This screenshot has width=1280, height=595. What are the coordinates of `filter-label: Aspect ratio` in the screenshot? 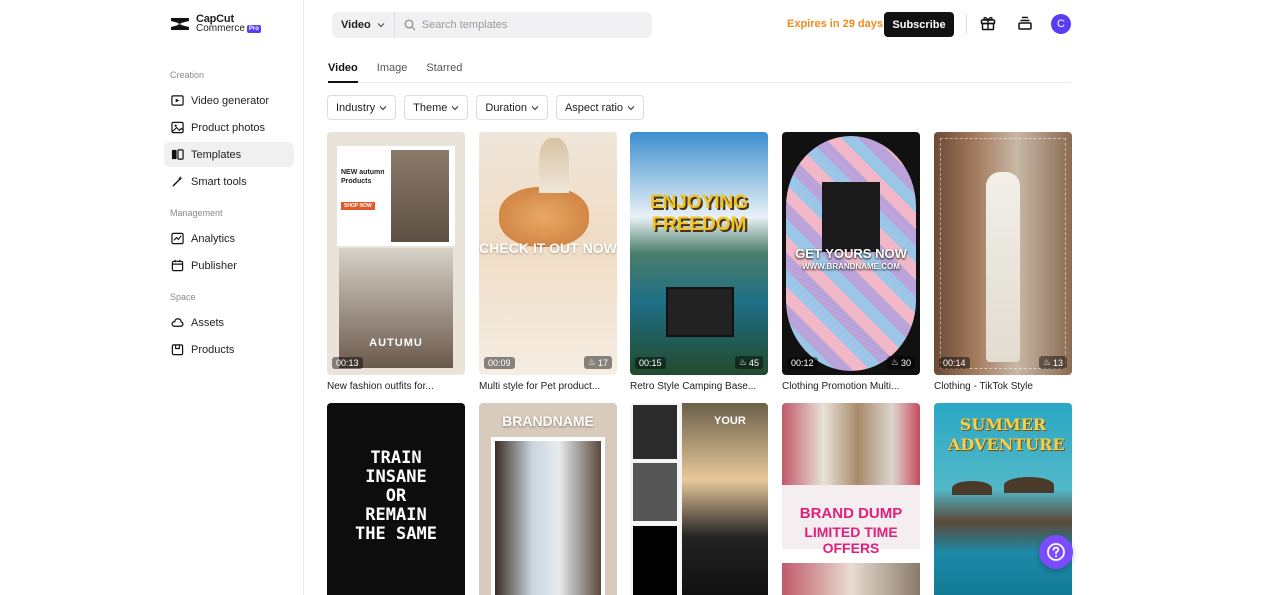 It's located at (594, 107).